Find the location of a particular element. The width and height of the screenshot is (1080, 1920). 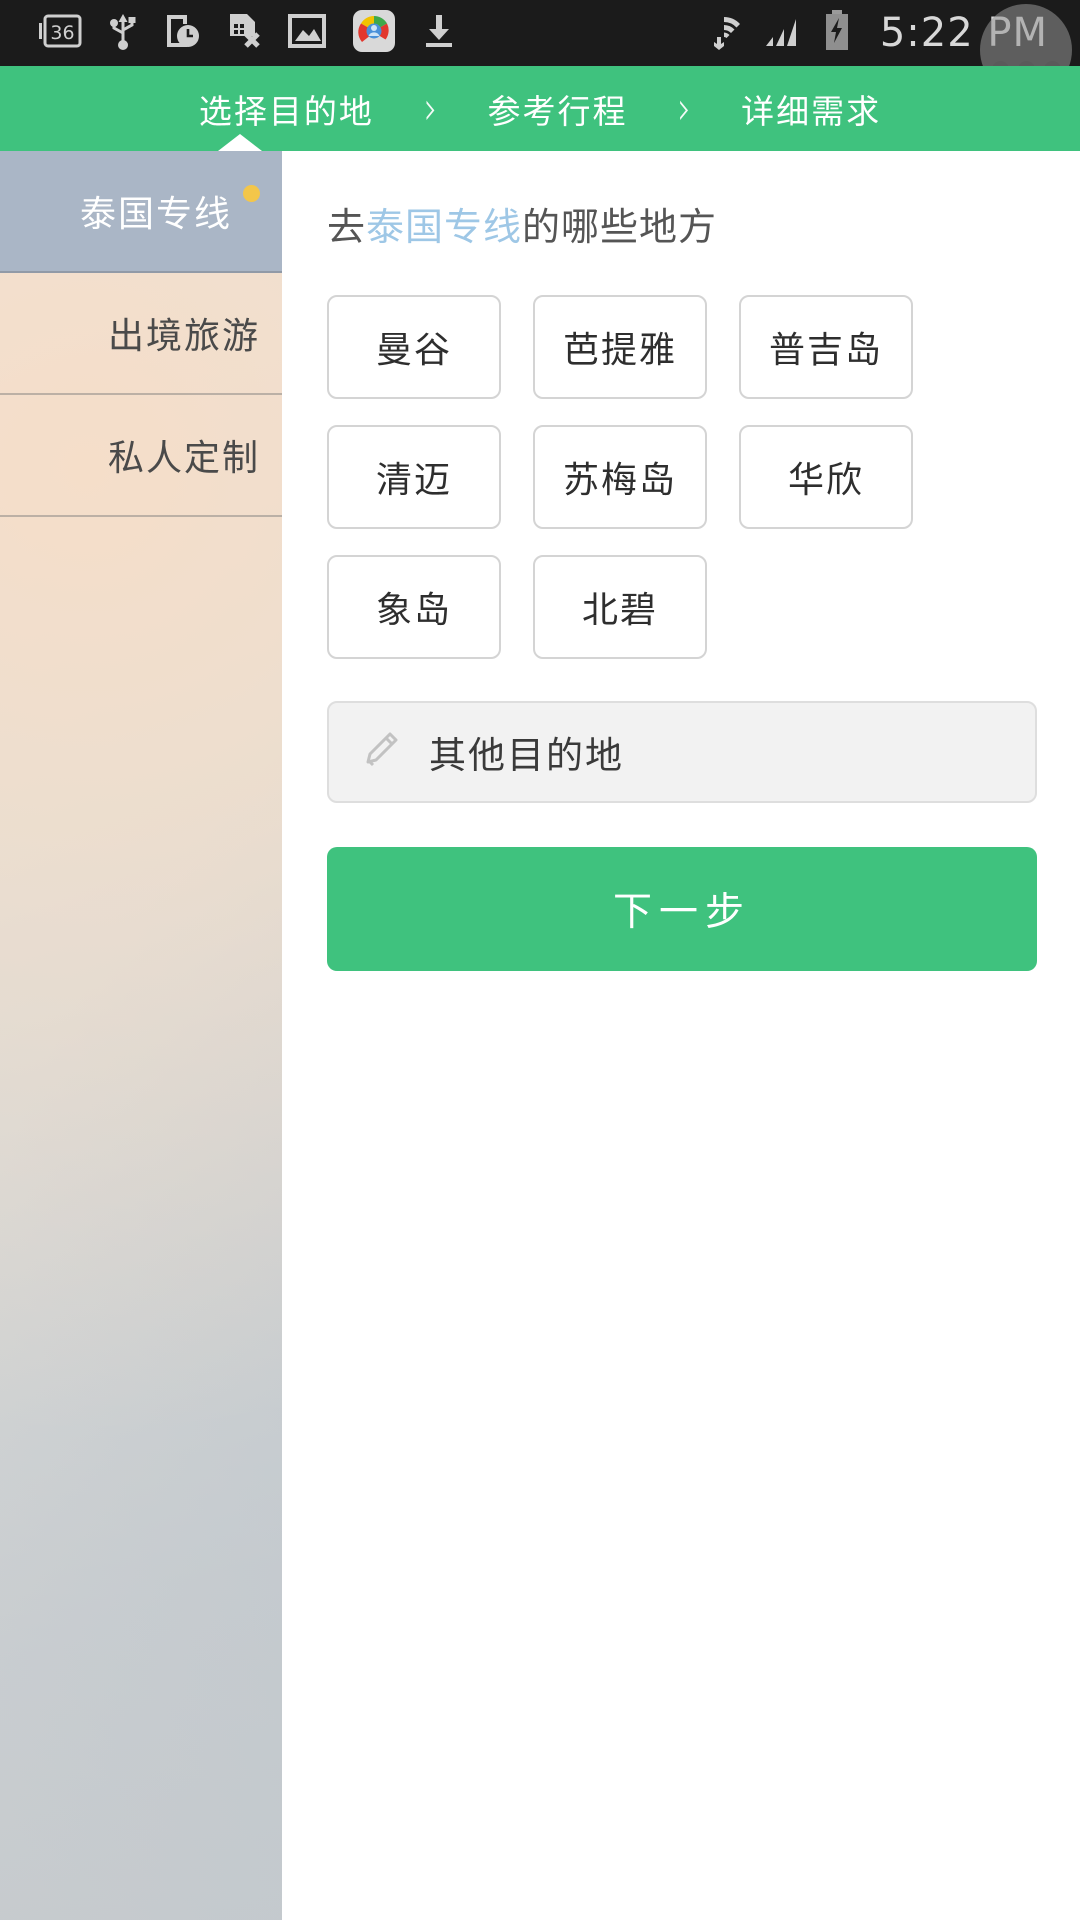

cellular-signal-icon is located at coordinates (783, 33).